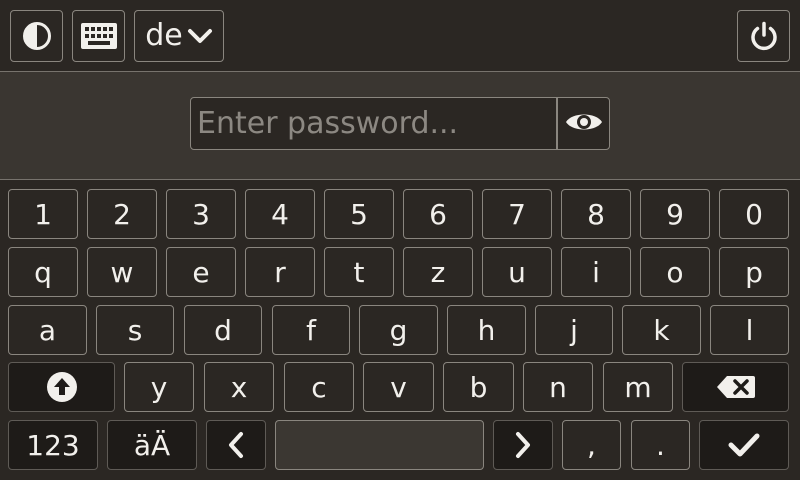 The height and width of the screenshot is (480, 800). I want to click on key-0: 0, so click(754, 214).